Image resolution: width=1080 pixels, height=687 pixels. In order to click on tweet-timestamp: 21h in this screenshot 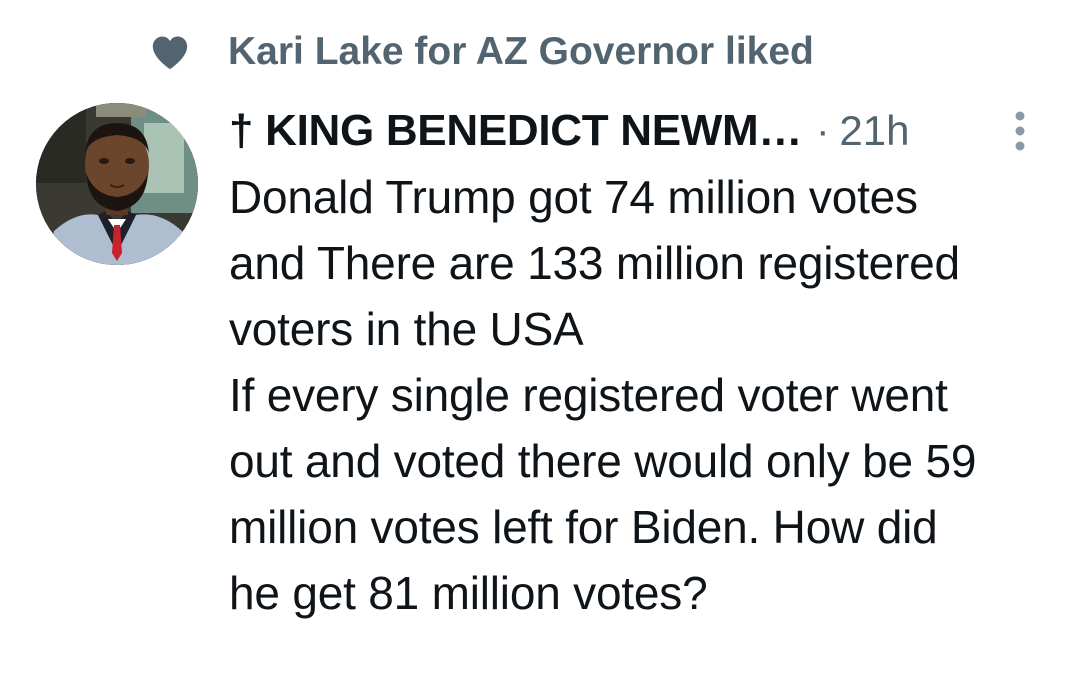, I will do `click(874, 131)`.